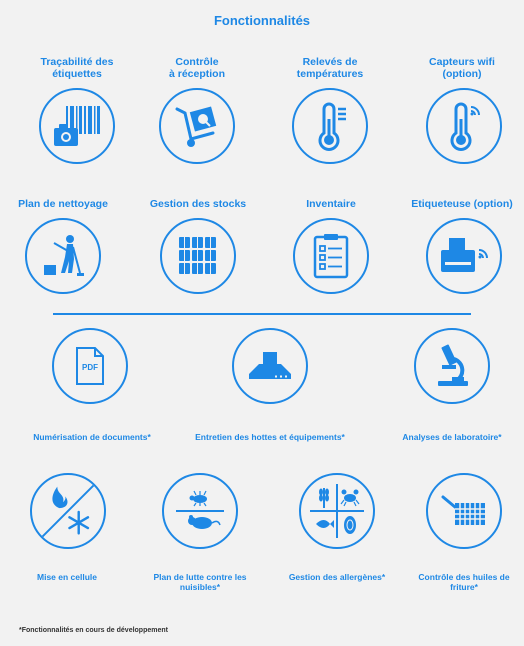 The image size is (524, 646). What do you see at coordinates (197, 68) in the screenshot?
I see `feature-label: Contrôle à réception` at bounding box center [197, 68].